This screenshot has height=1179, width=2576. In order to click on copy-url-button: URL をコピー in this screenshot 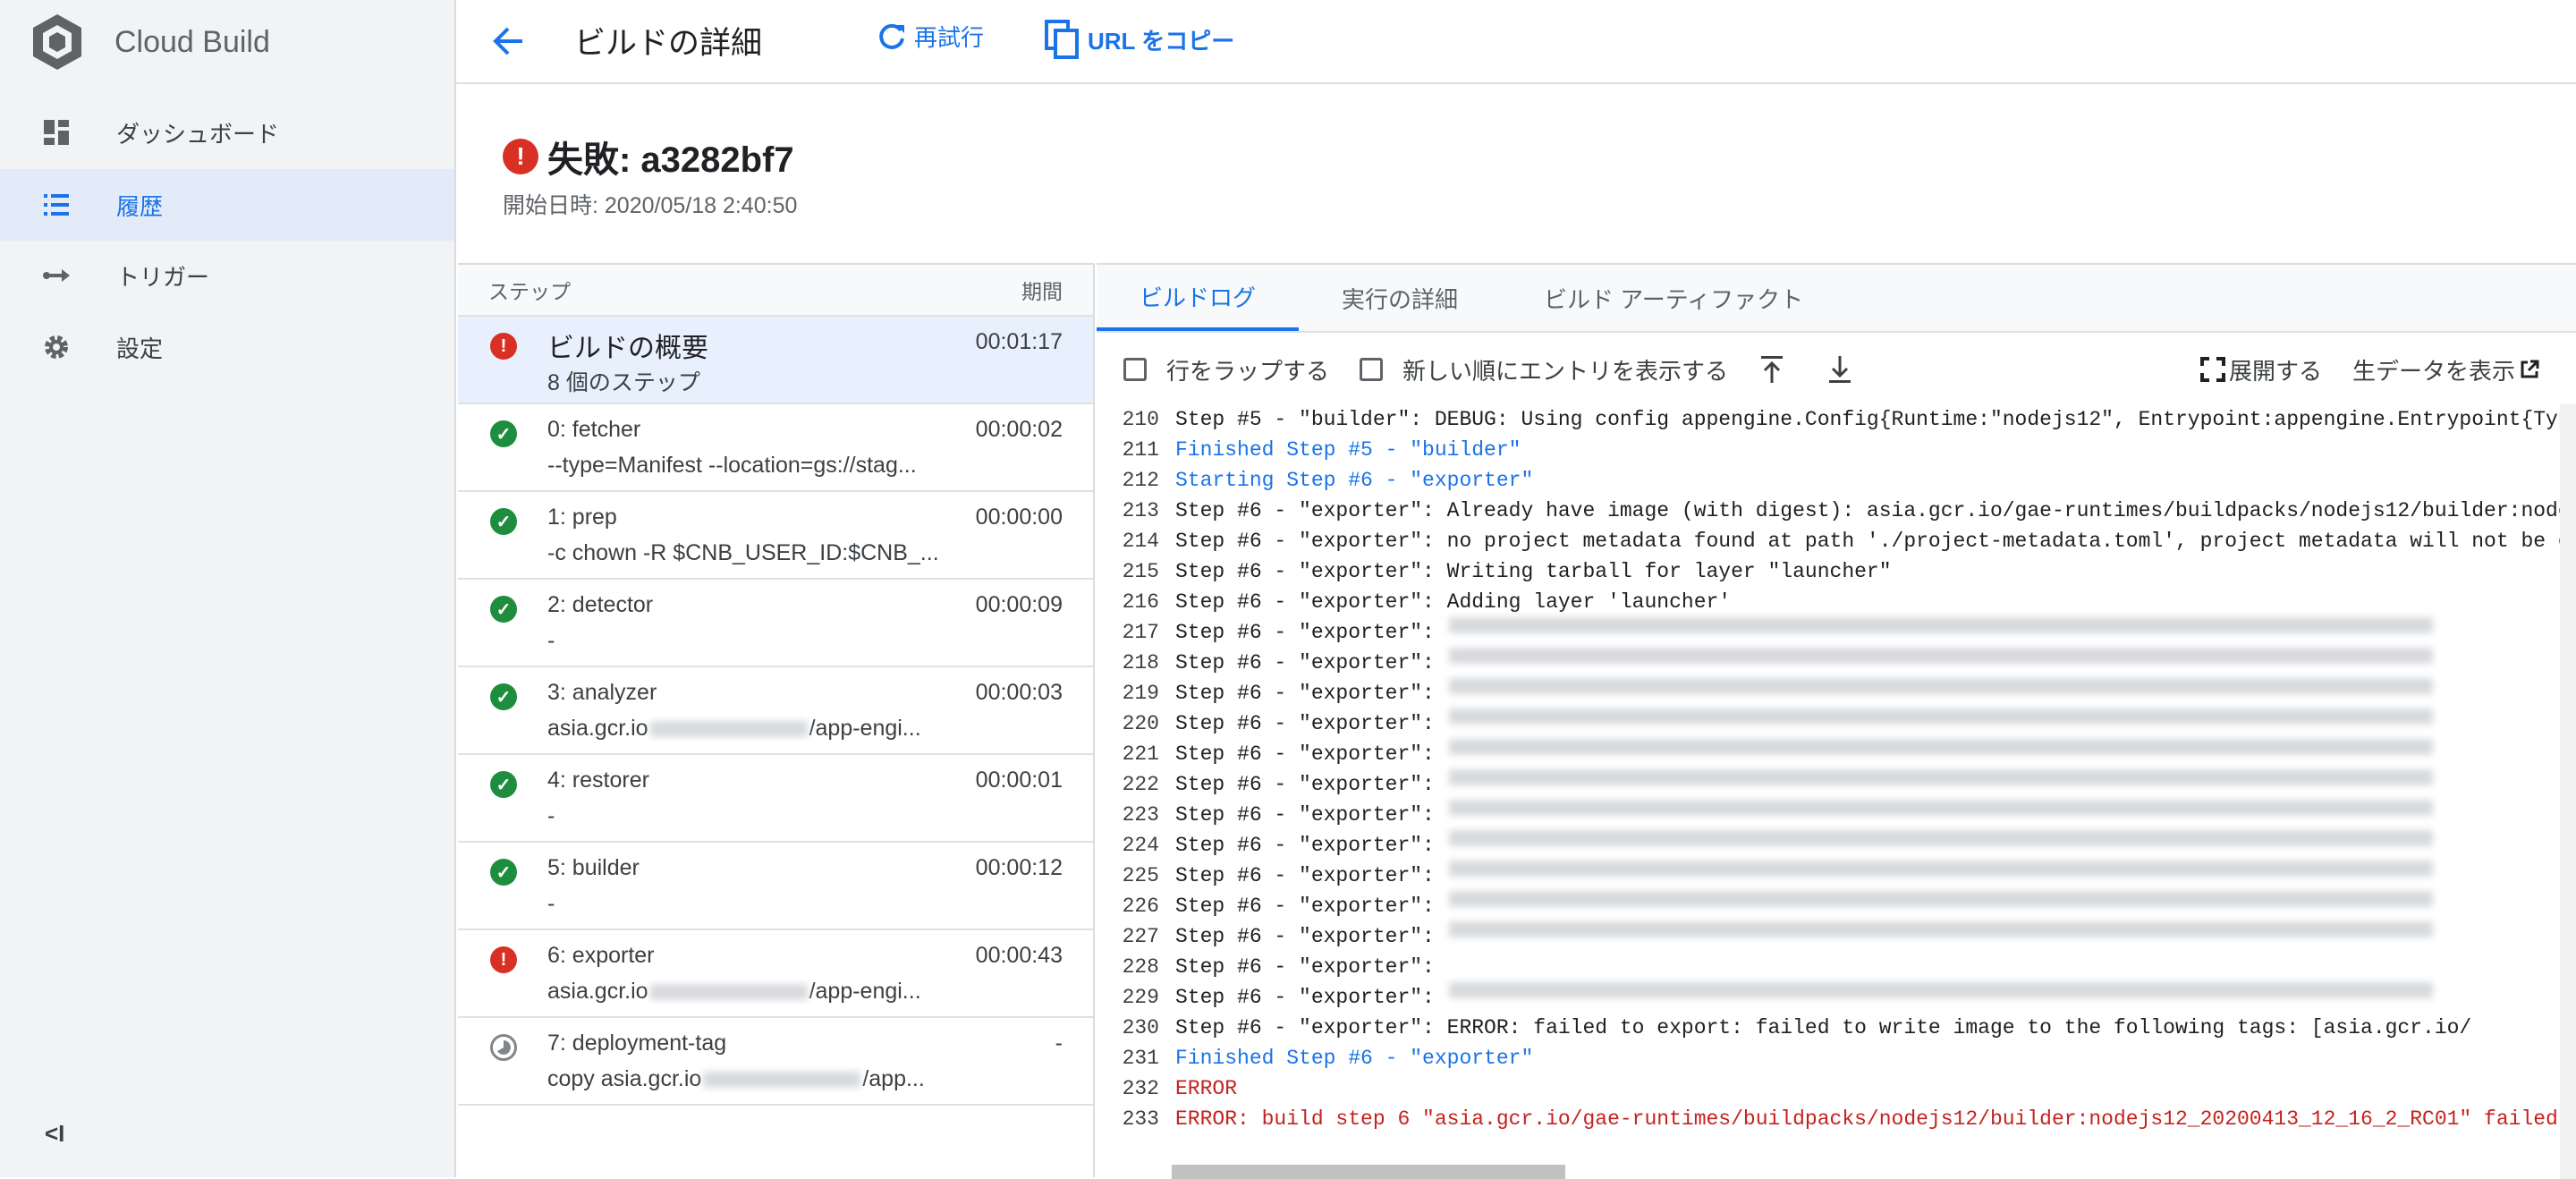, I will do `click(1139, 40)`.